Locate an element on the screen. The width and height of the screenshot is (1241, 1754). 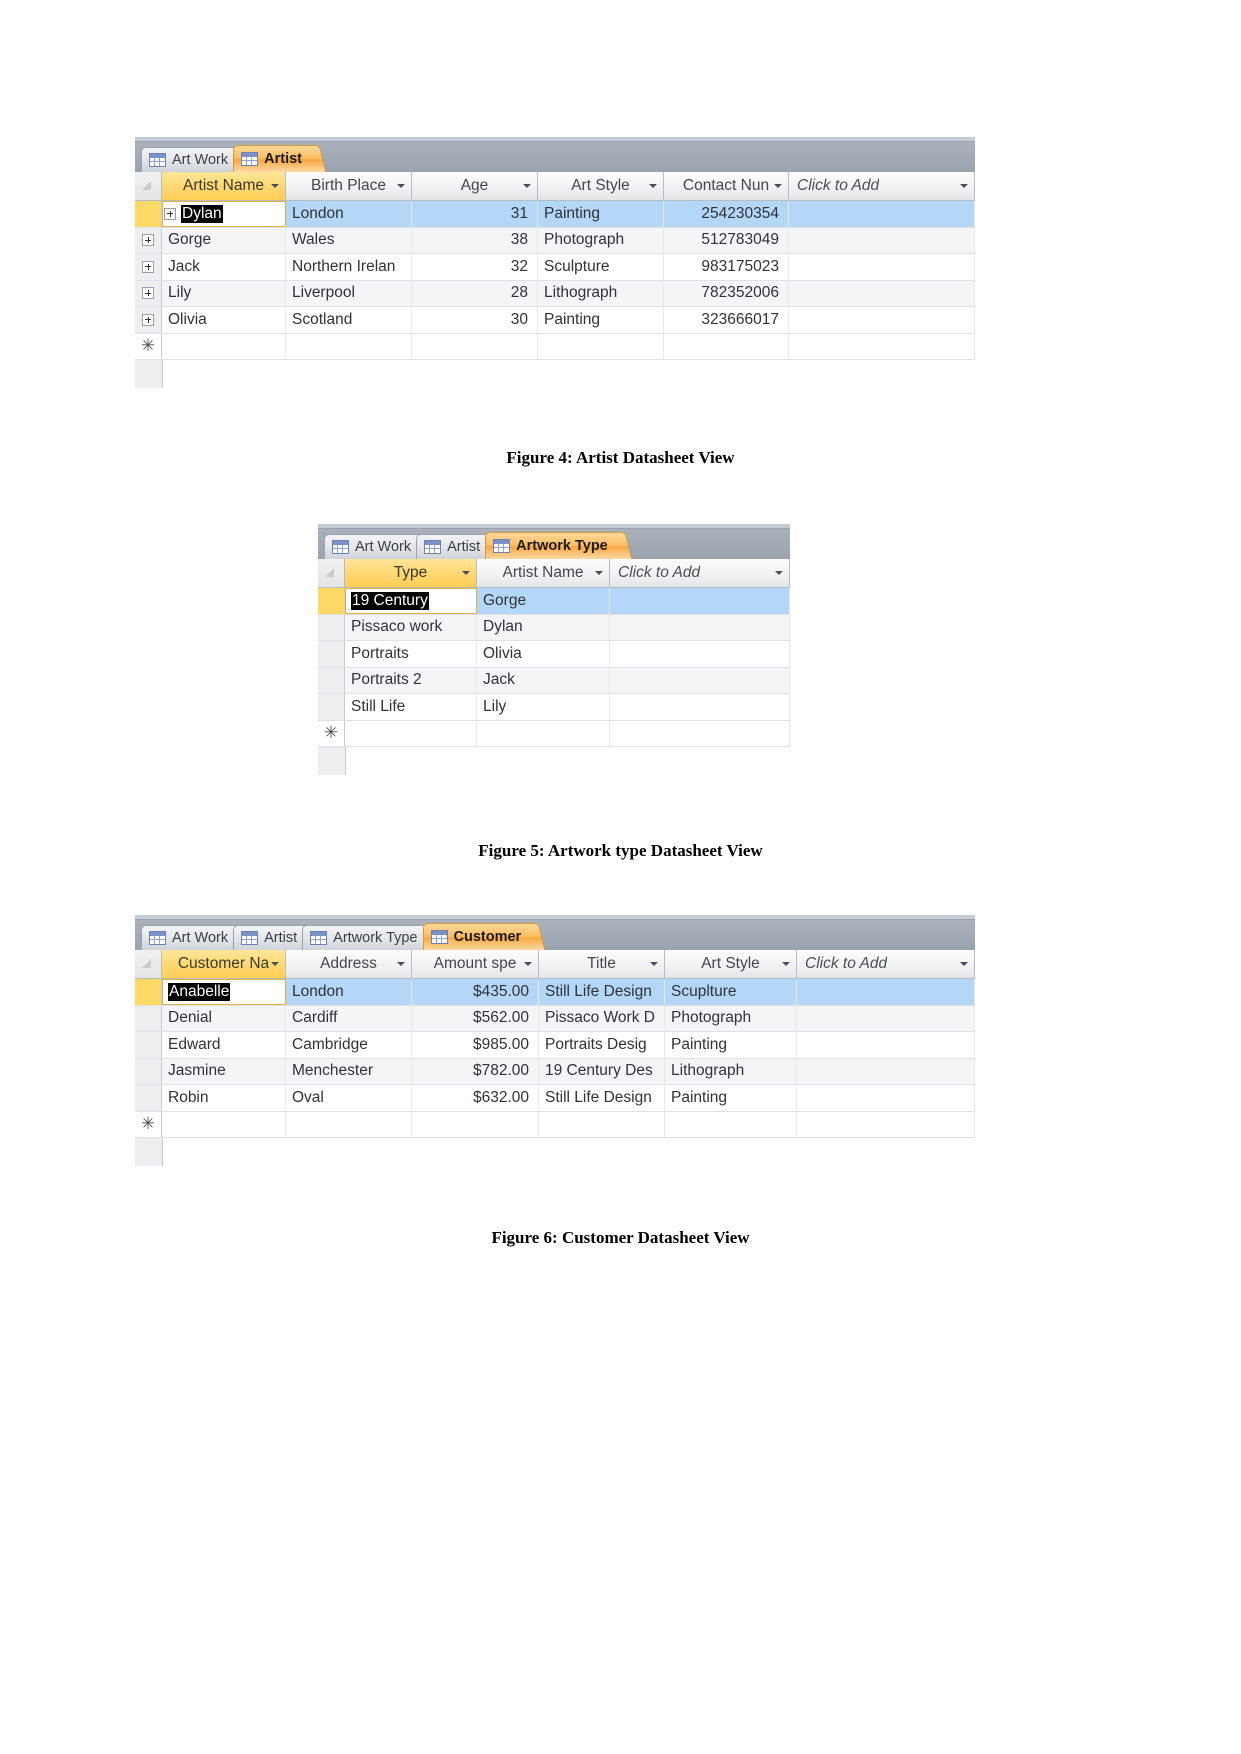
cell-customer-name: Anabelle is located at coordinates (224, 992).